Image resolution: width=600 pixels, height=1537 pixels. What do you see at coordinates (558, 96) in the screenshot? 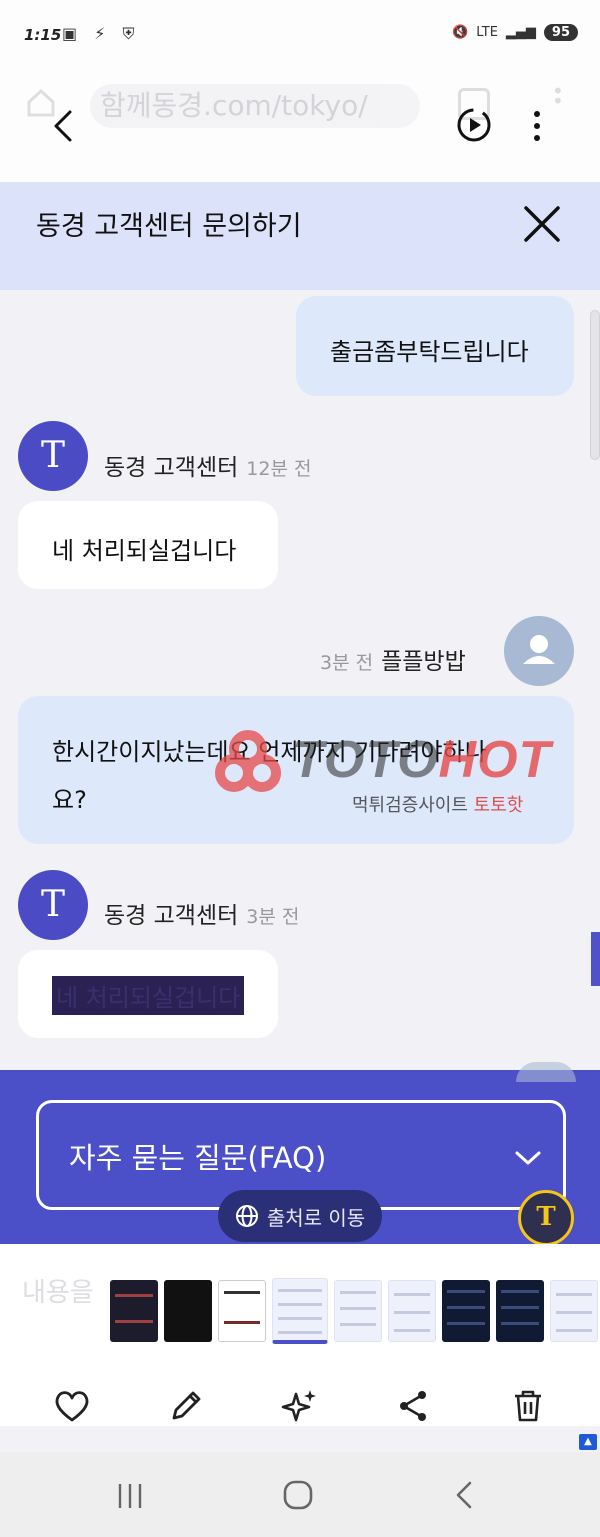
I see `browser-menu-icon: • •` at bounding box center [558, 96].